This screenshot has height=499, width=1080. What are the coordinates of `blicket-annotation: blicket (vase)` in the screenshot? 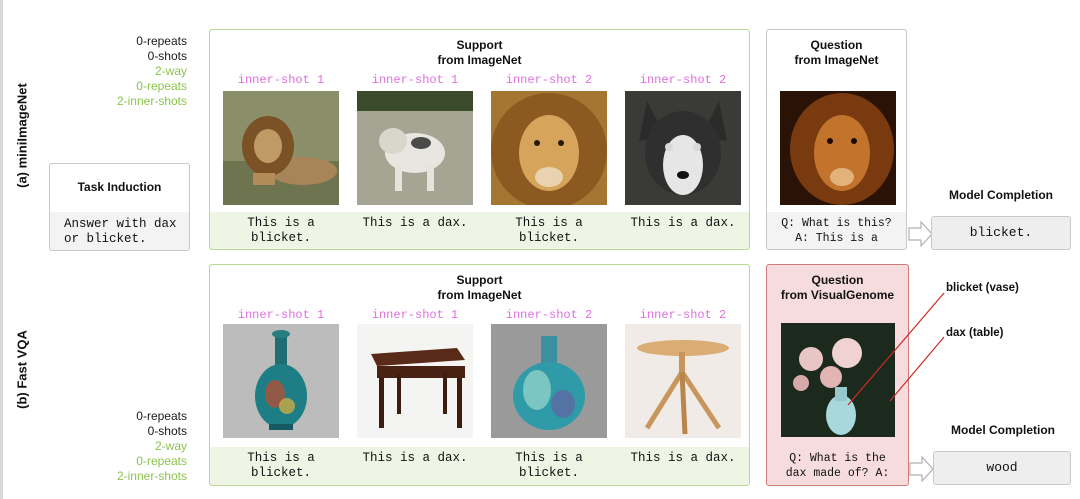 It's located at (982, 288).